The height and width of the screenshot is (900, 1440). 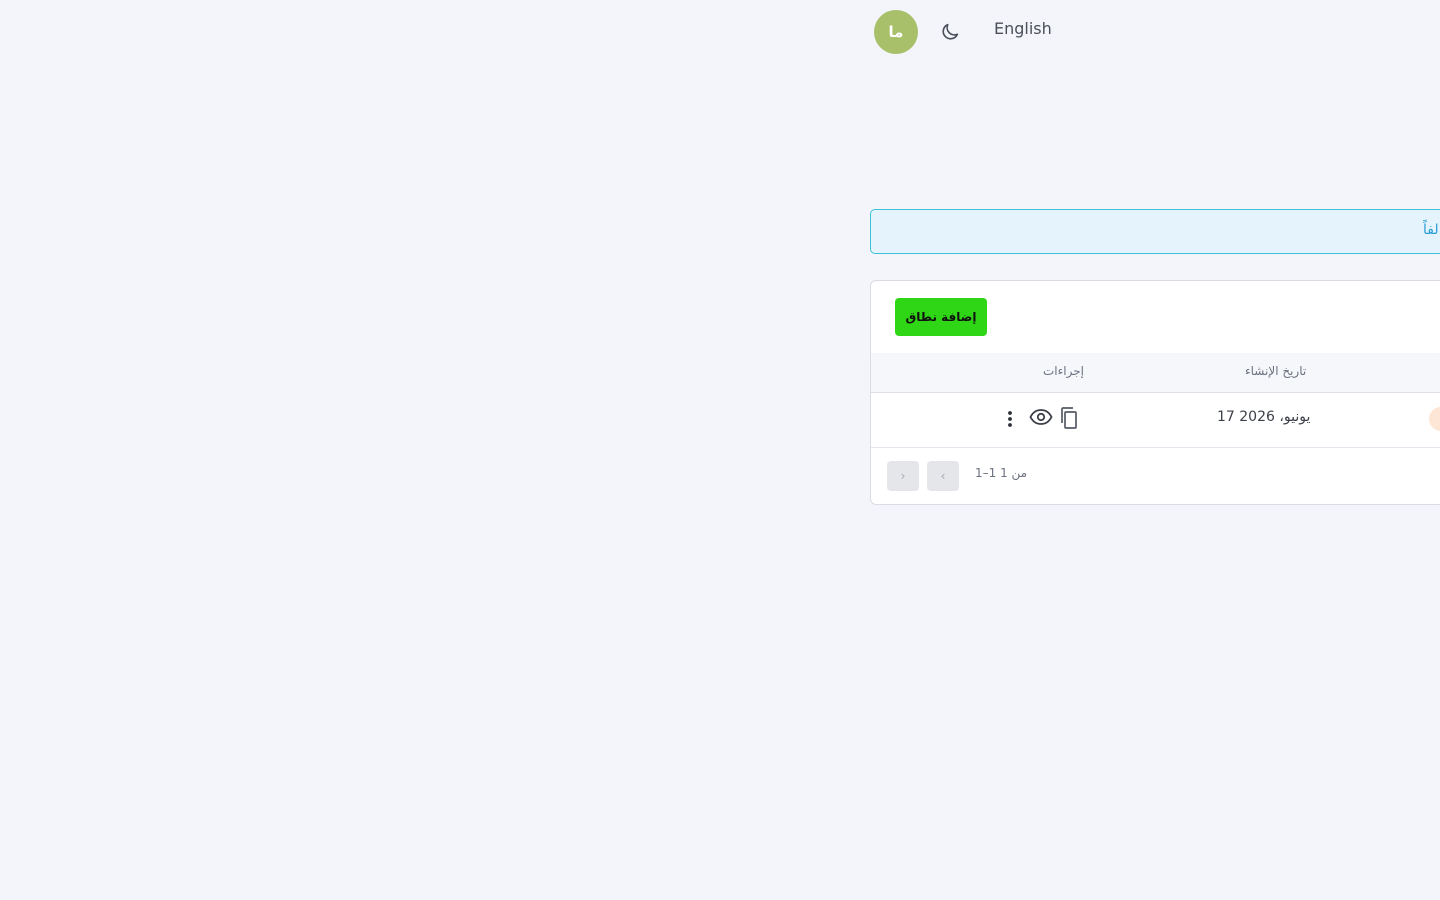 I want to click on eye-icon, so click(x=1041, y=417).